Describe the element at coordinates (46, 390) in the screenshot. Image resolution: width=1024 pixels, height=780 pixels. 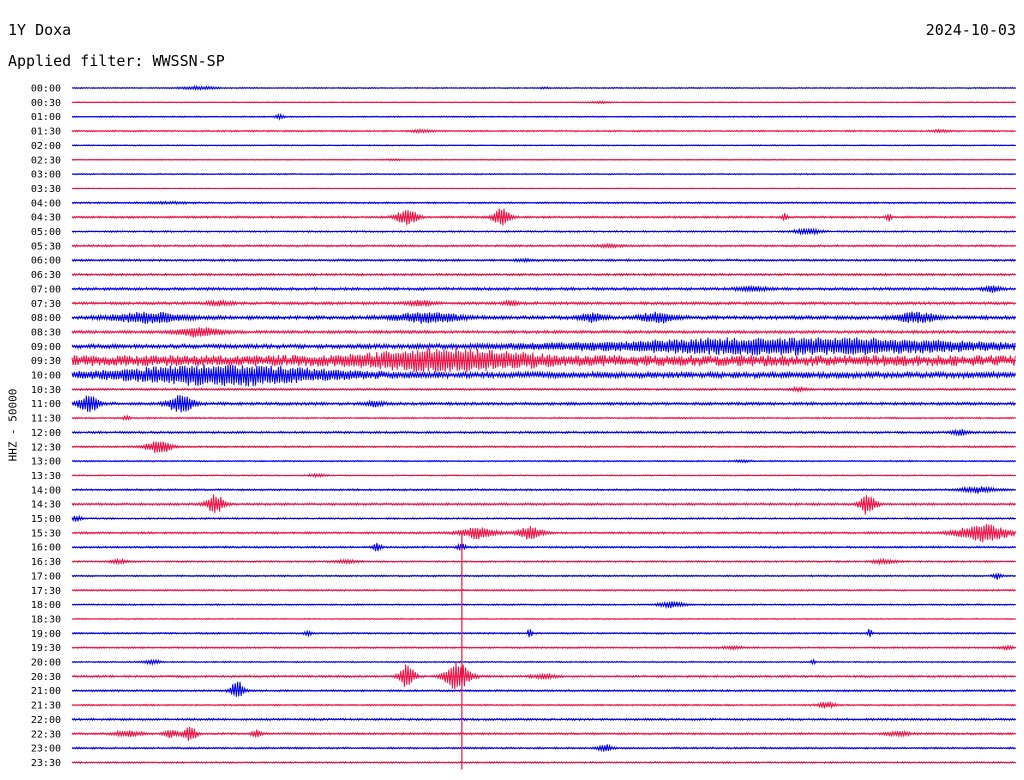
I see `time-tick-label: 10:30` at that location.